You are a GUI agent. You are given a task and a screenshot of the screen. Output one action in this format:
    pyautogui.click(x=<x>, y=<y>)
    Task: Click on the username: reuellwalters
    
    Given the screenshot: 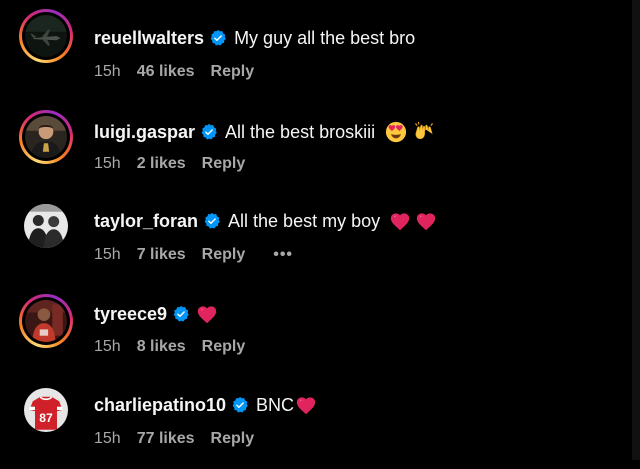 What is the action you would take?
    pyautogui.click(x=149, y=38)
    